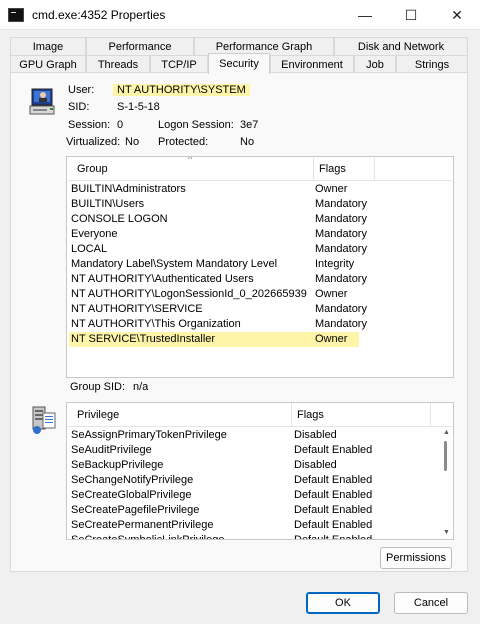 This screenshot has height=624, width=480. What do you see at coordinates (260, 204) in the screenshot?
I see `group-row: BUILTIN\Users Mandatory` at bounding box center [260, 204].